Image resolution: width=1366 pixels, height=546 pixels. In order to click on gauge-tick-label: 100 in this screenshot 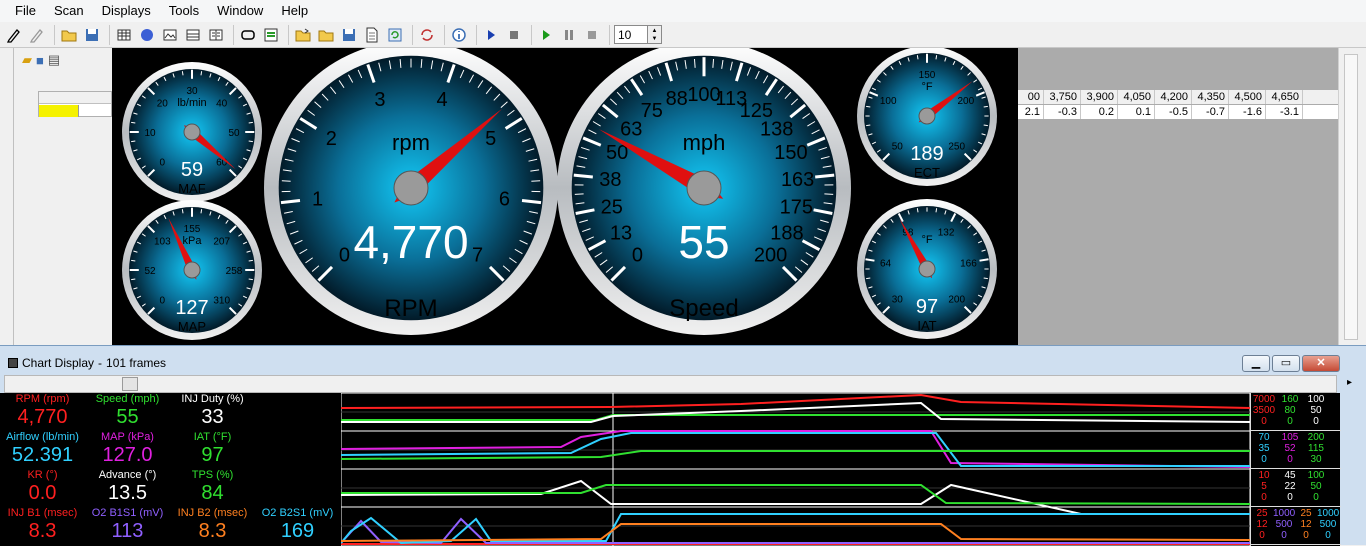, I will do `click(888, 101)`.